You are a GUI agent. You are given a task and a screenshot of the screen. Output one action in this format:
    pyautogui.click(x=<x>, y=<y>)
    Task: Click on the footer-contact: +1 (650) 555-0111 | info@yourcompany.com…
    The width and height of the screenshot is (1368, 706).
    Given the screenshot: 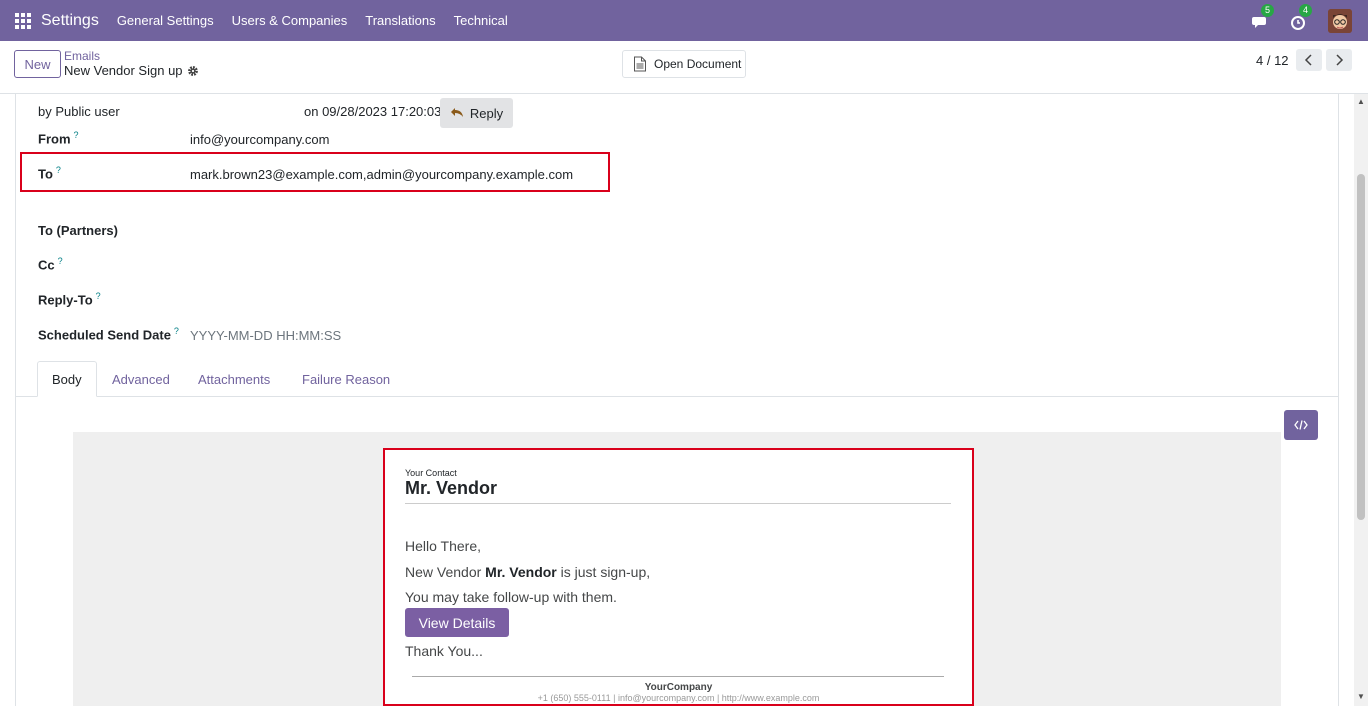 What is the action you would take?
    pyautogui.click(x=678, y=698)
    